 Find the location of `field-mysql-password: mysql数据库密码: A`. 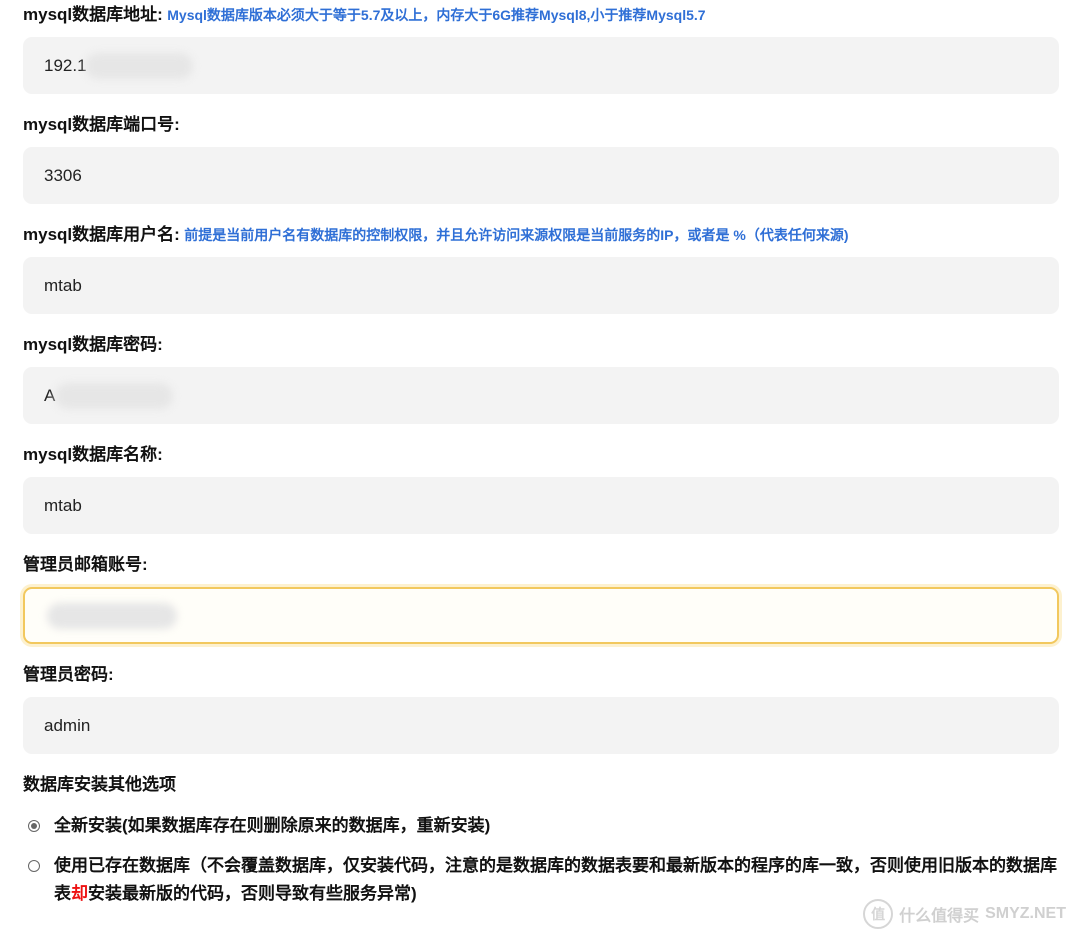

field-mysql-password: mysql数据库密码: A is located at coordinates (541, 377).